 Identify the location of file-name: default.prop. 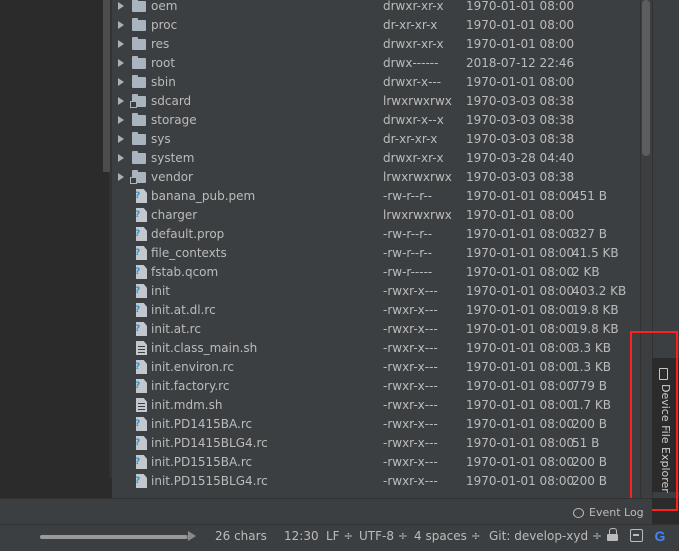
(188, 234).